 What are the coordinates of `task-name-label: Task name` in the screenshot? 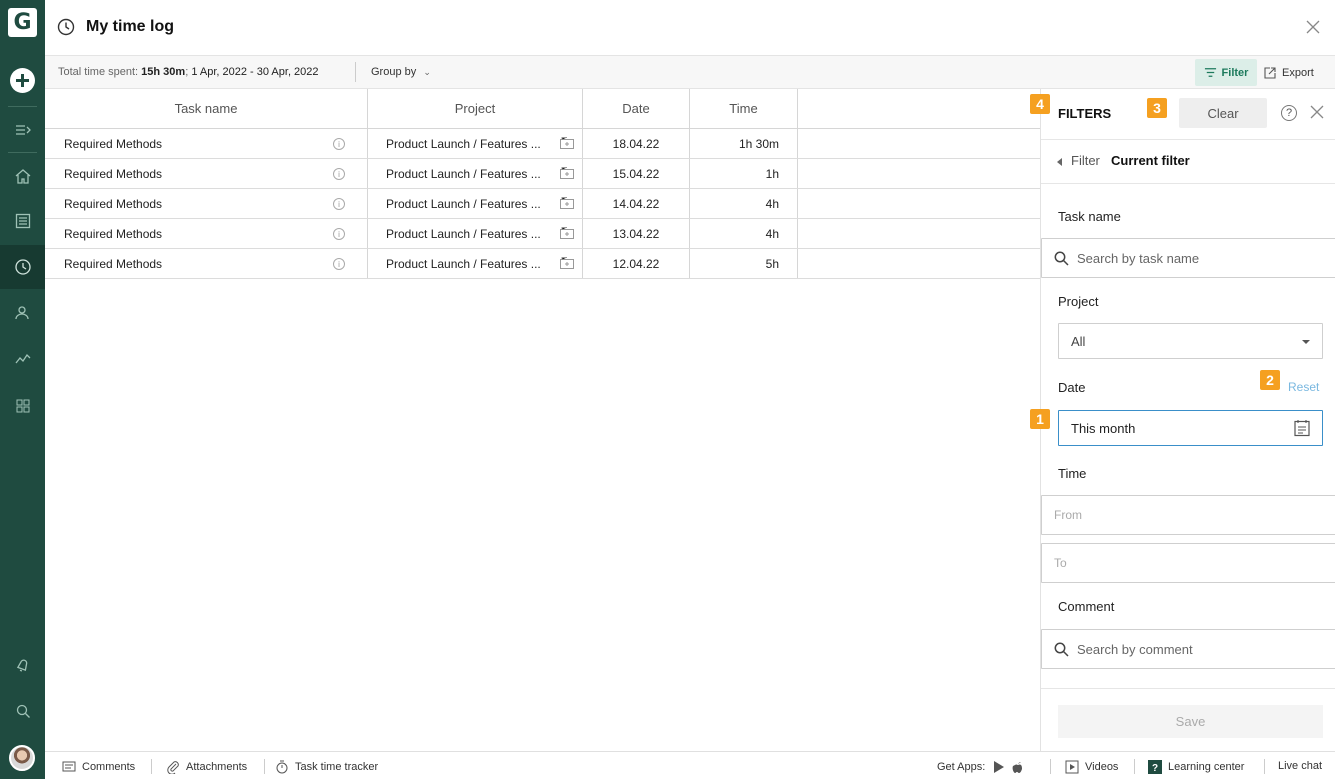 It's located at (1089, 216).